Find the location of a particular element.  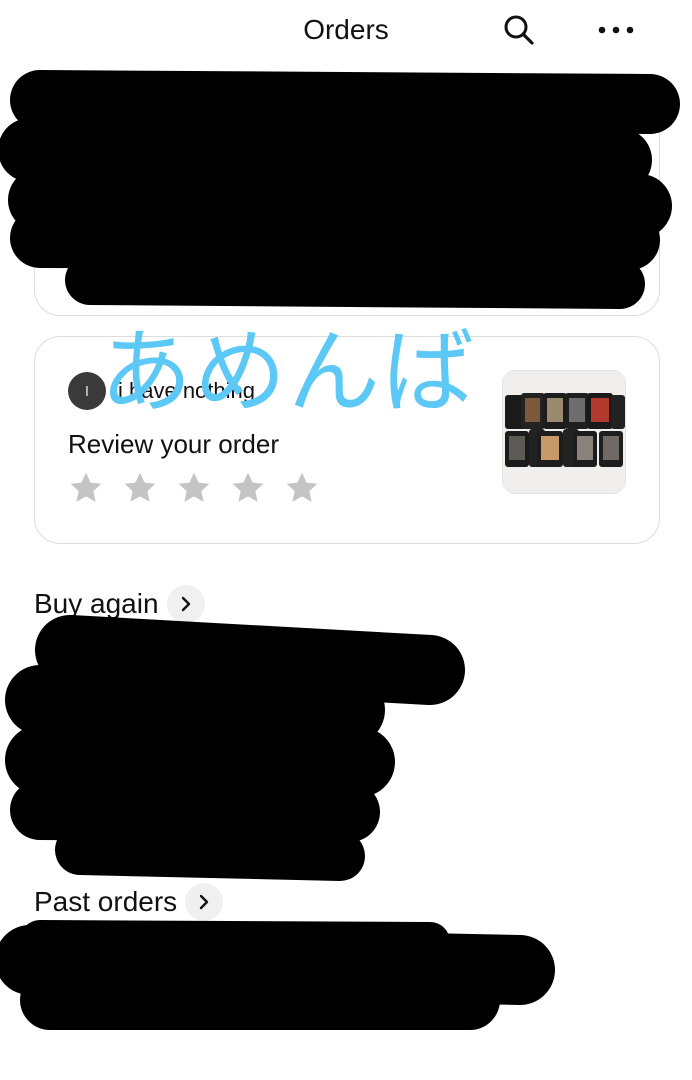

search-button is located at coordinates (519, 30).